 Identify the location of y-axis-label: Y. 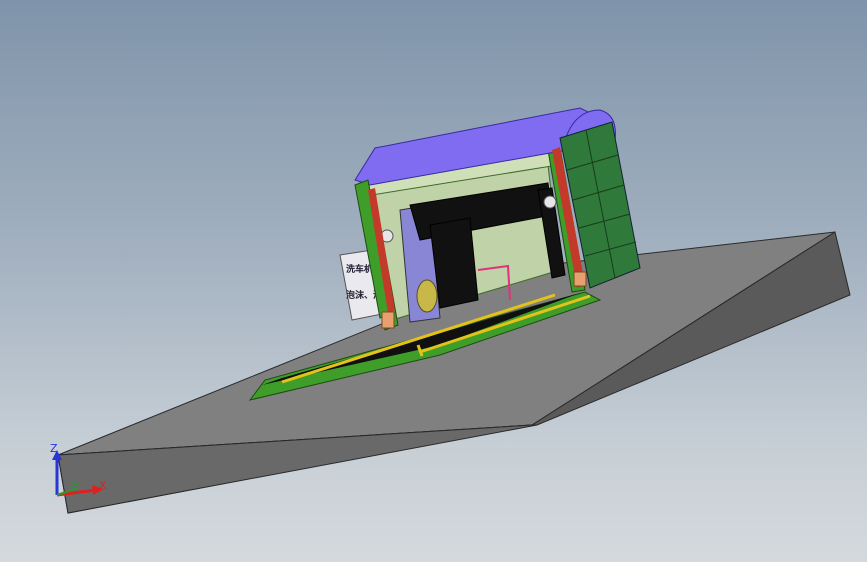
(75, 486).